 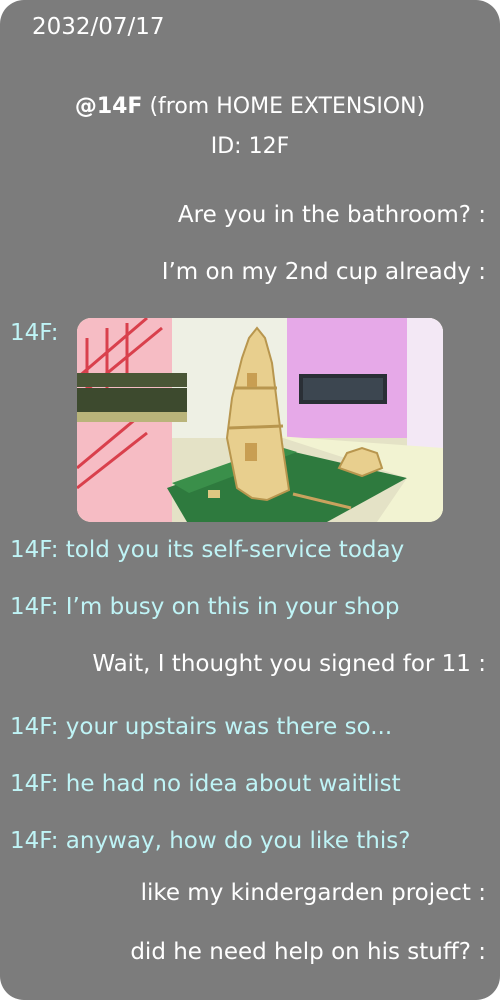 I want to click on conversation-date: 2032/07/17, so click(x=98, y=27).